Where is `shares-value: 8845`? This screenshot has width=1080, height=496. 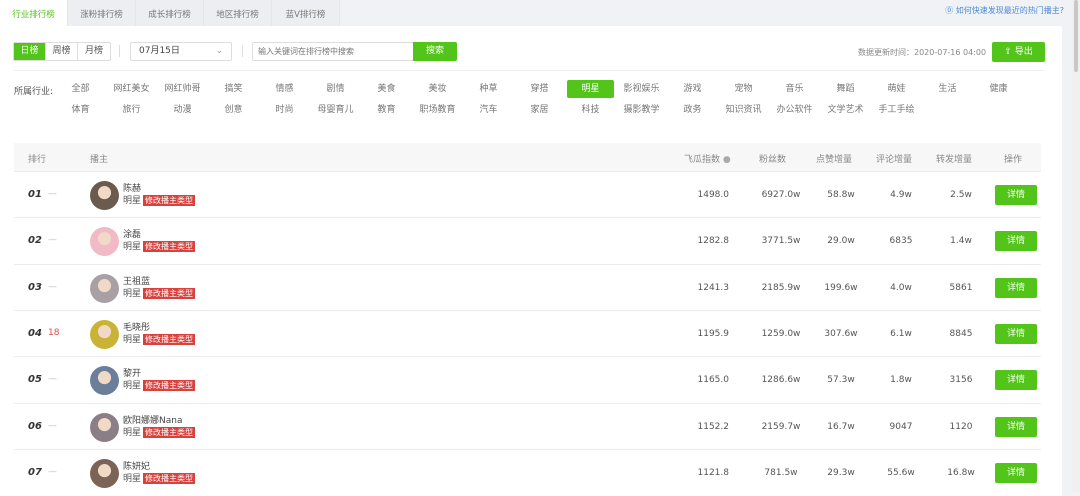 shares-value: 8845 is located at coordinates (961, 333).